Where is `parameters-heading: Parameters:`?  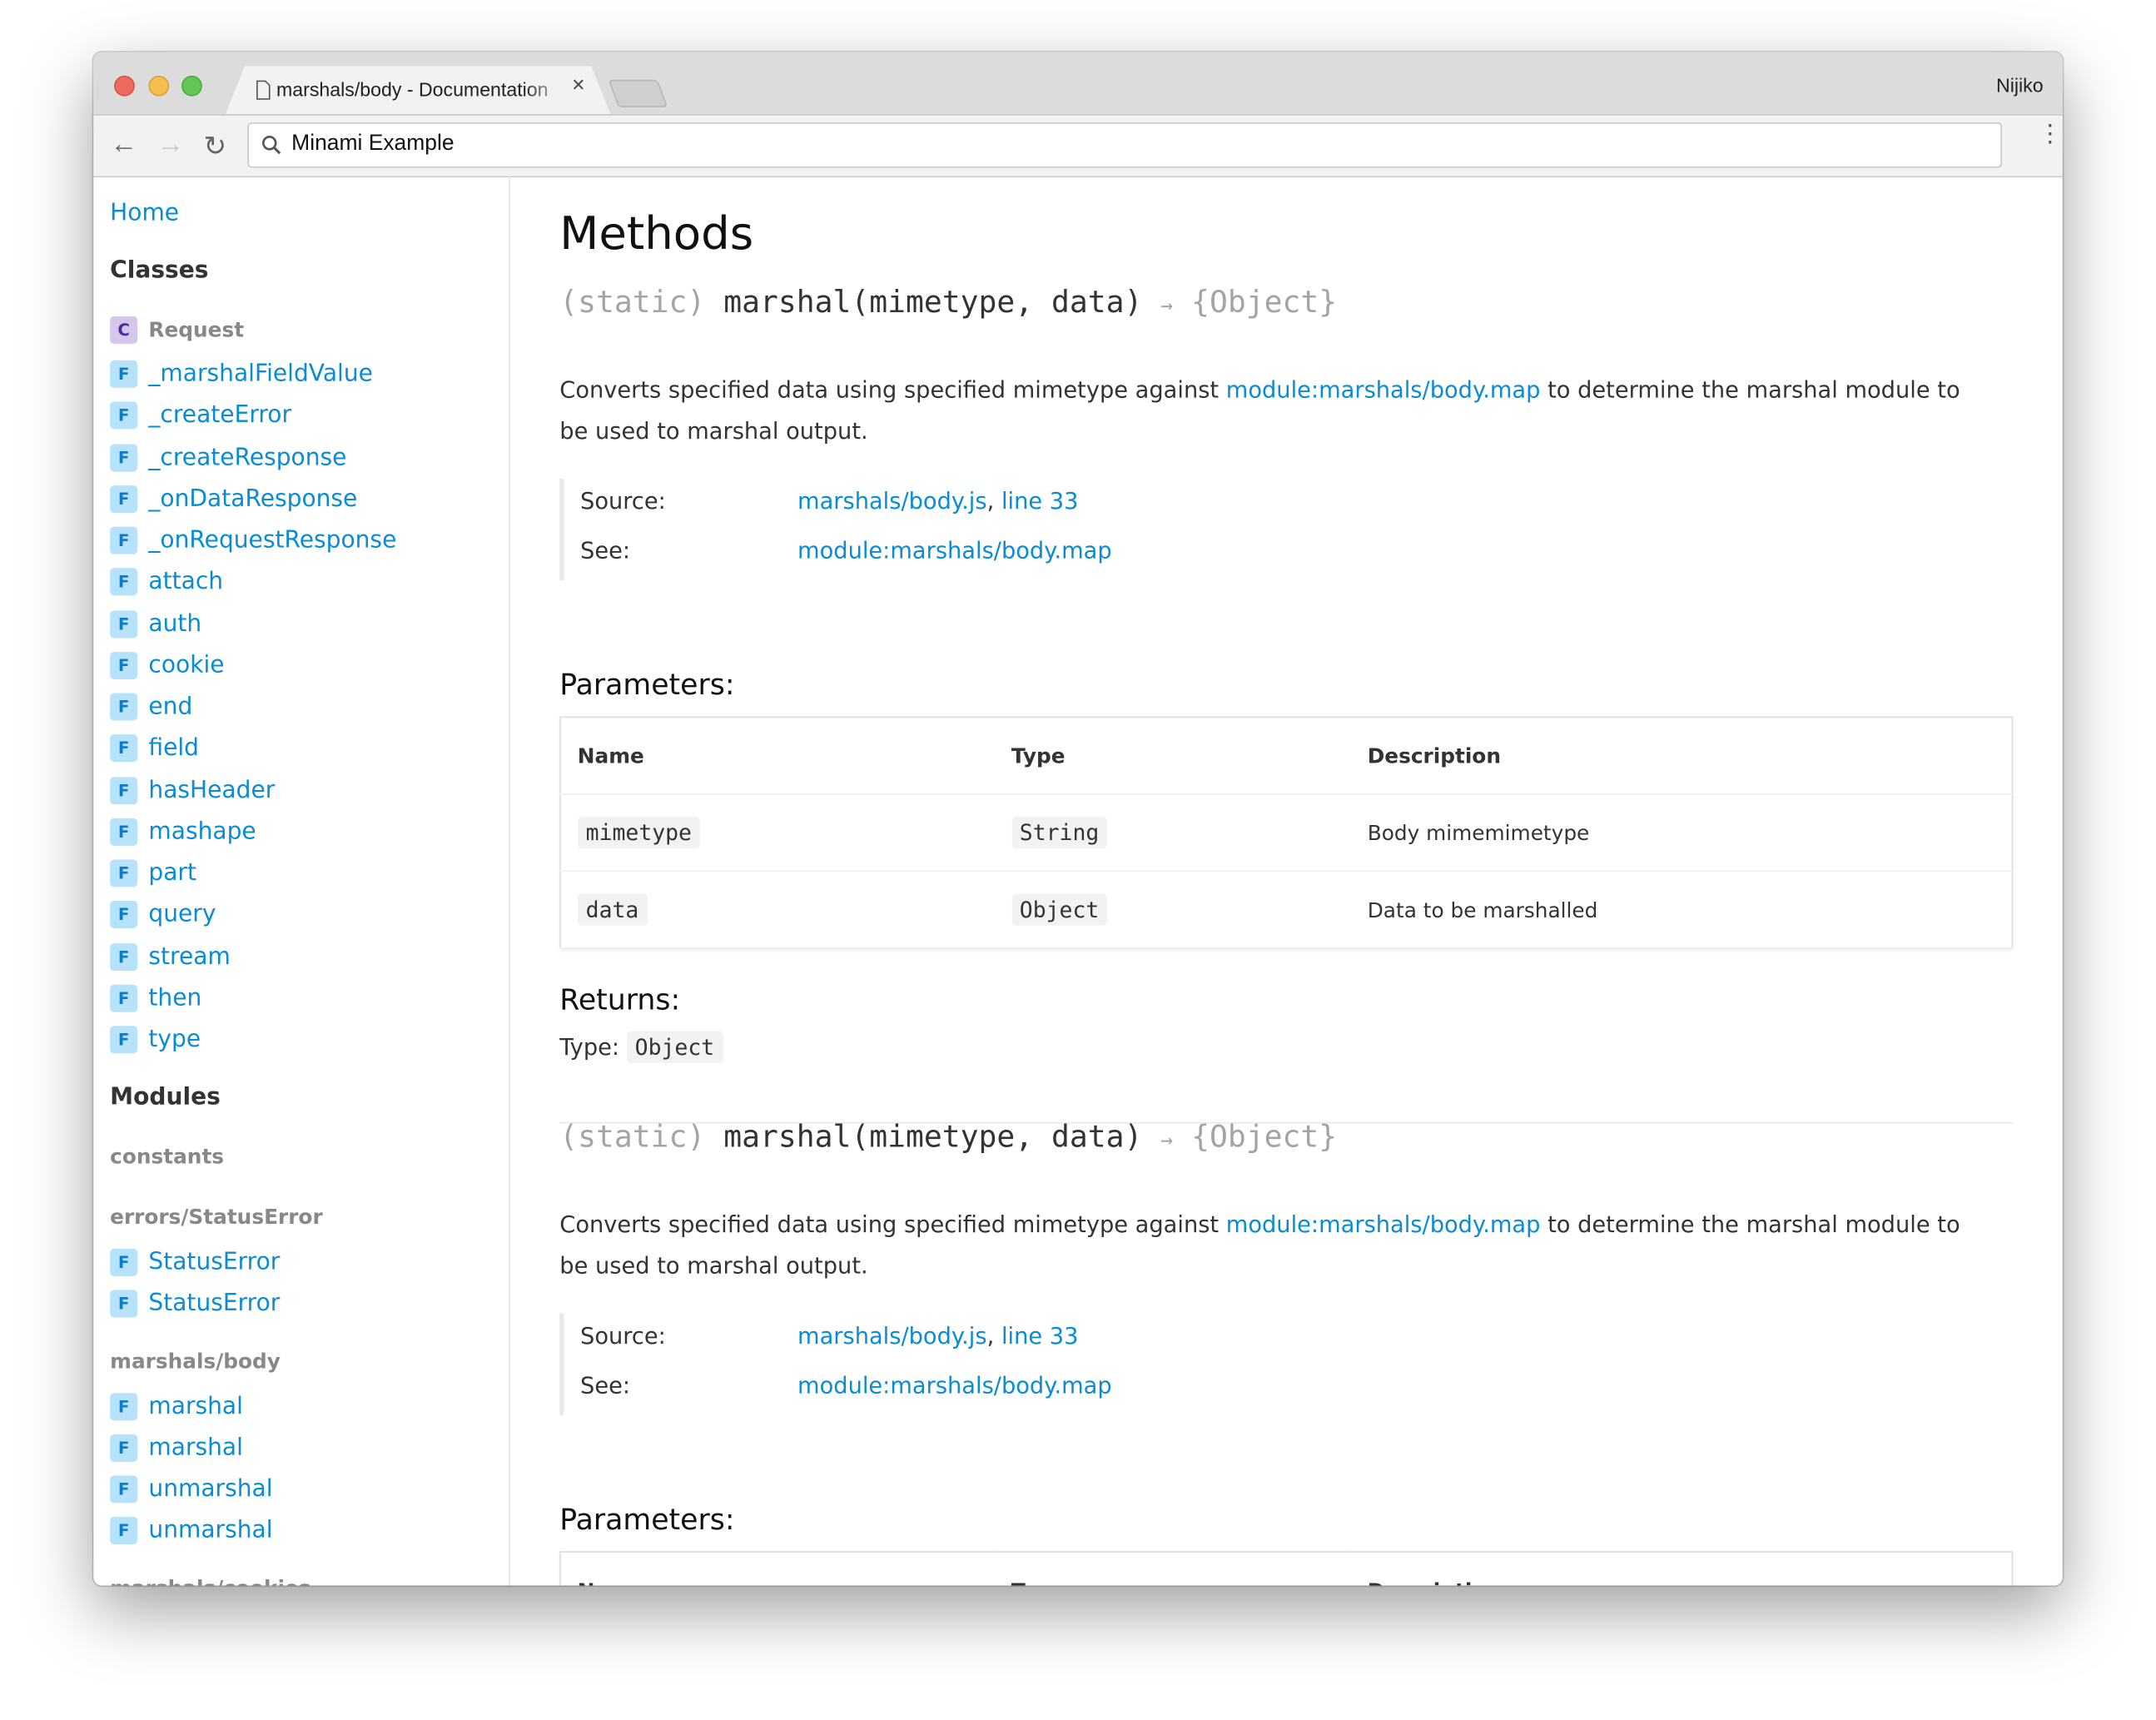
parameters-heading: Parameters: is located at coordinates (647, 685).